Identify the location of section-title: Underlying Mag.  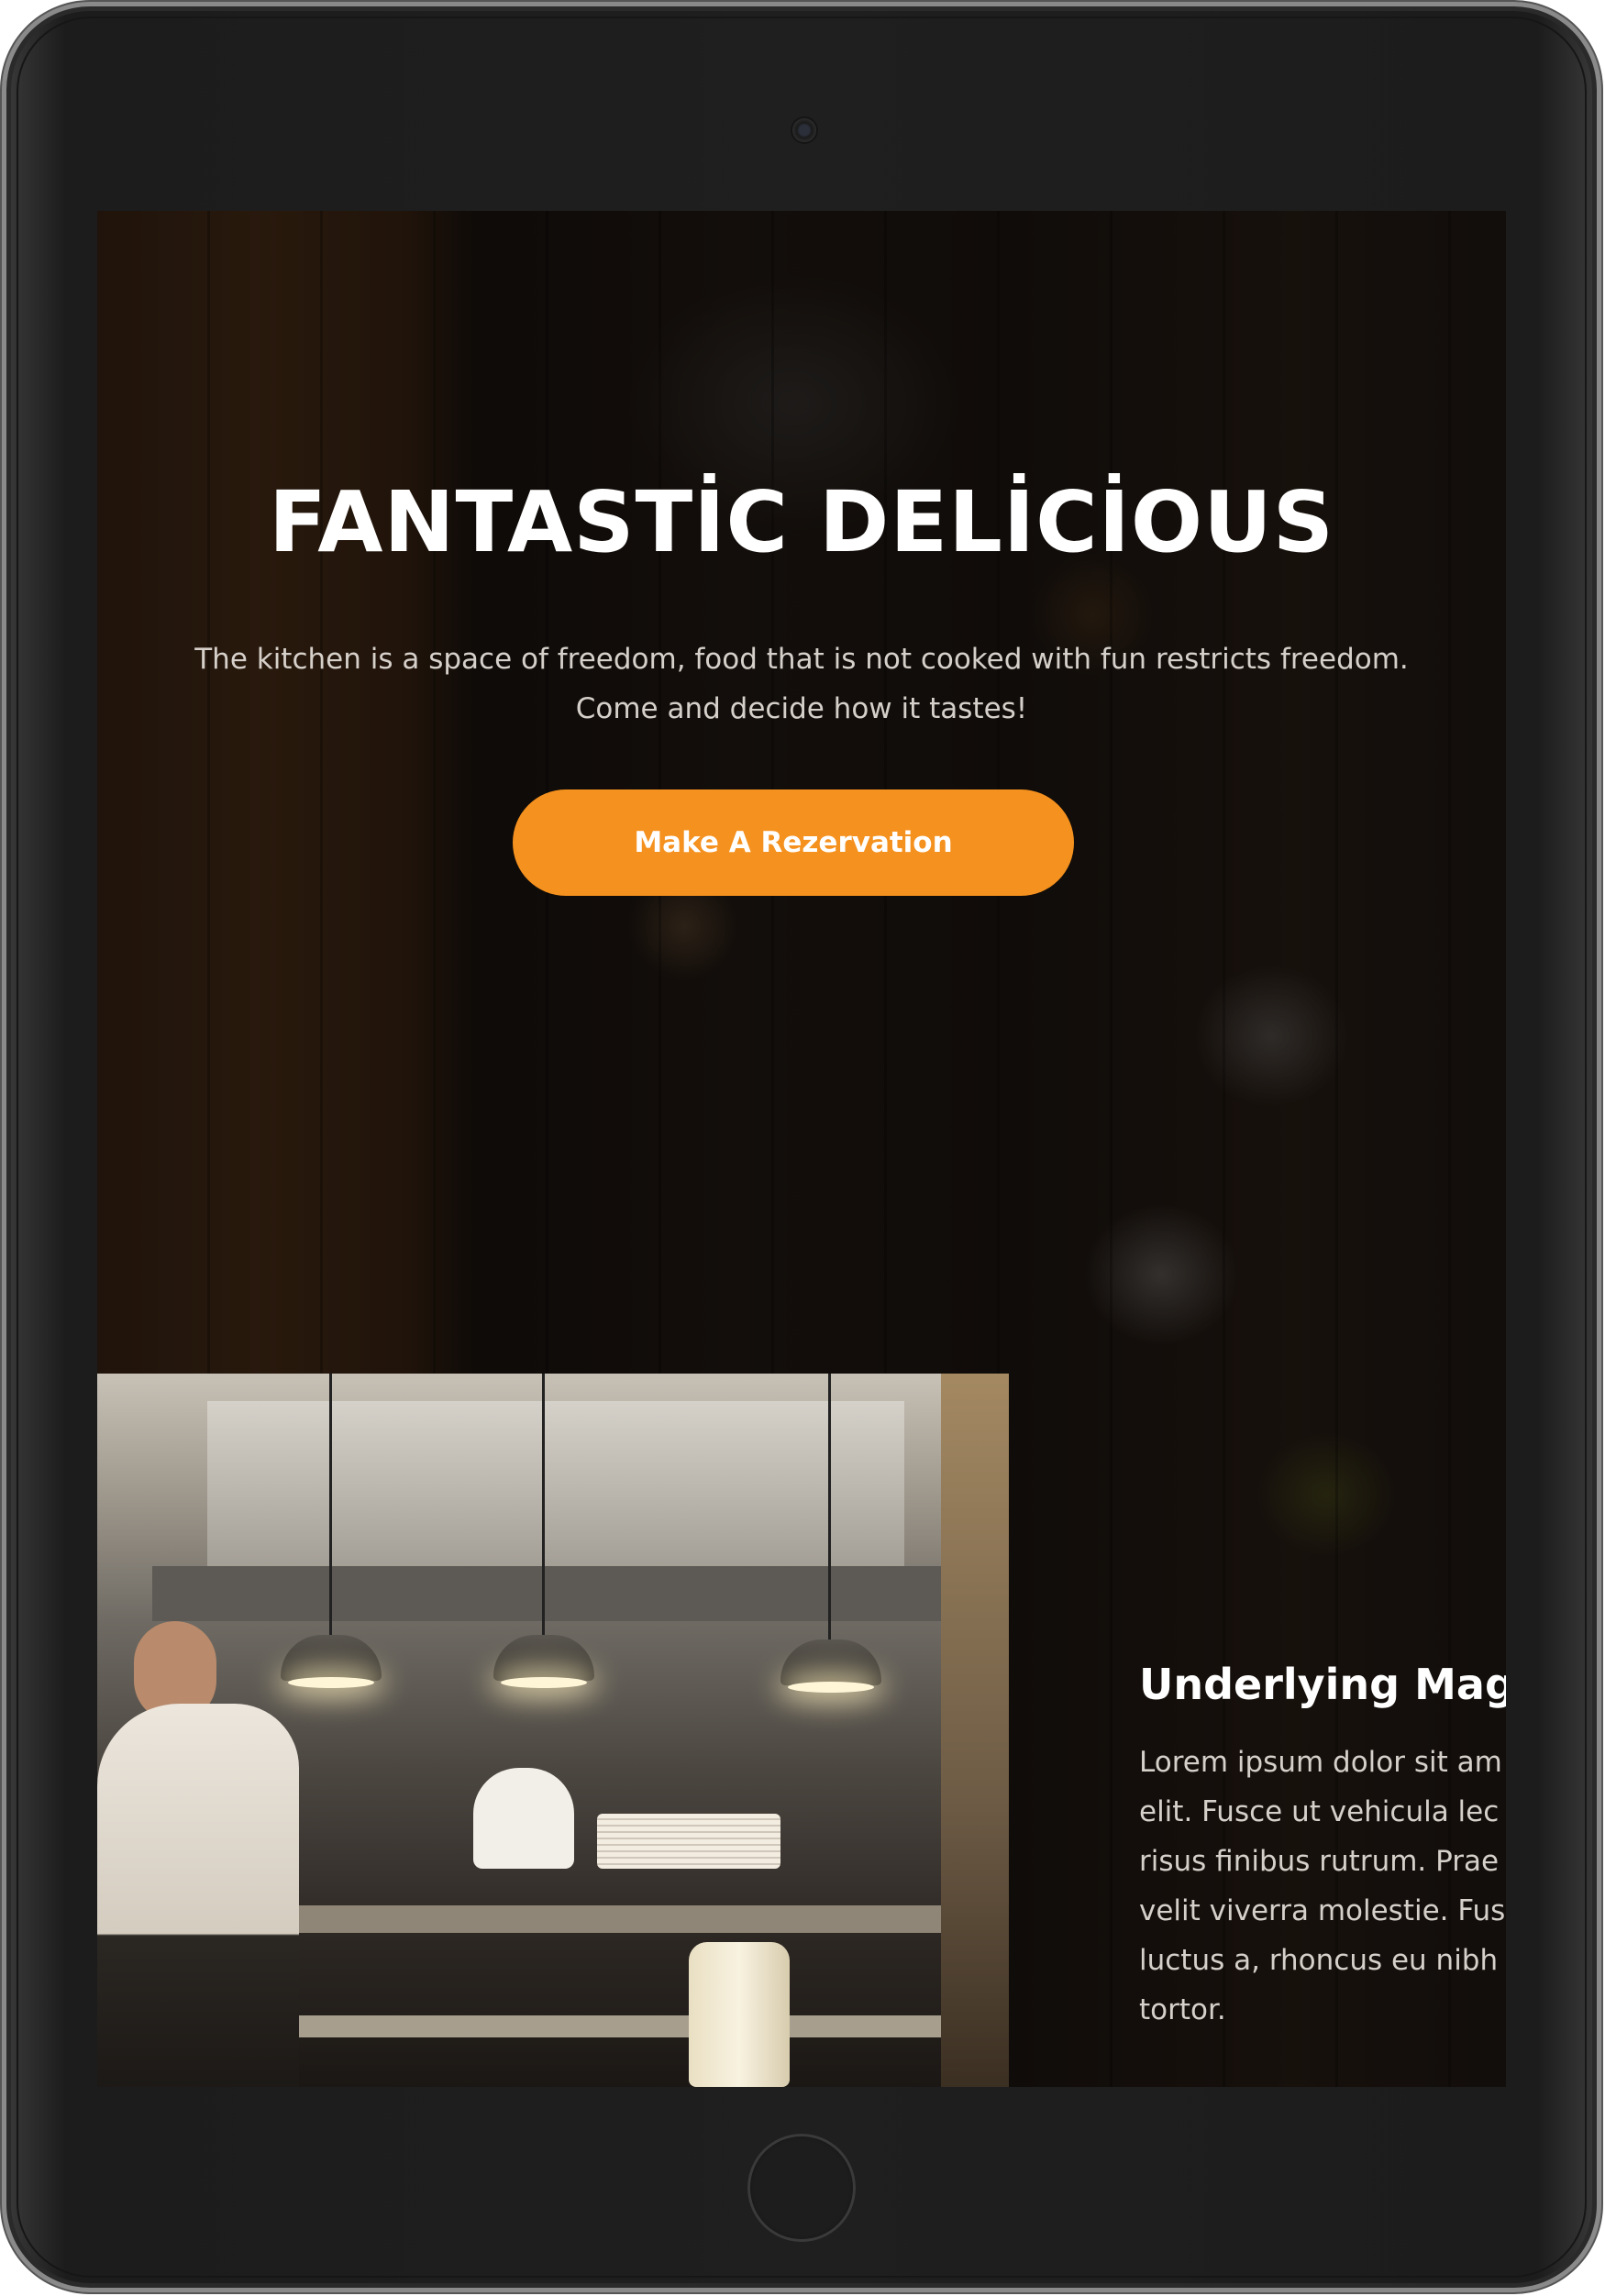
(1322, 1684).